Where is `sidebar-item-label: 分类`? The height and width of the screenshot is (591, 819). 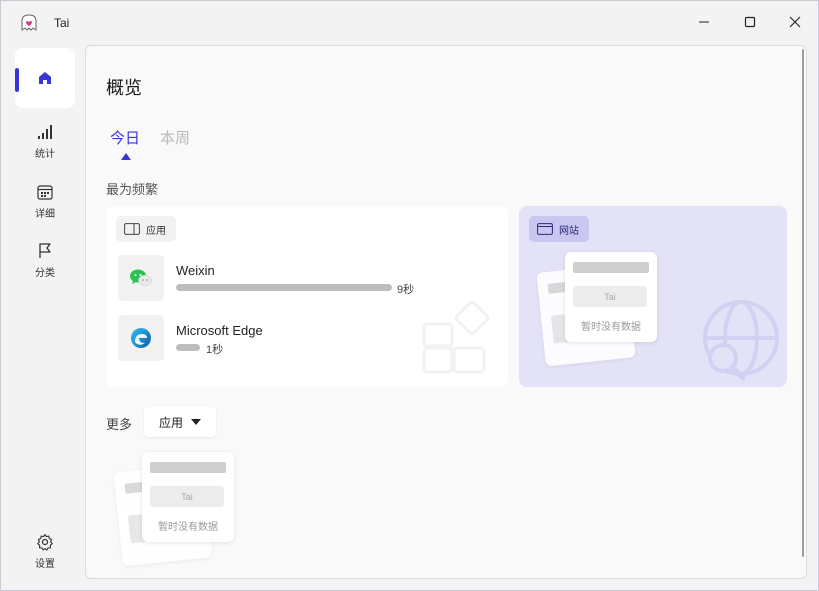
sidebar-item-label: 分类 is located at coordinates (45, 273).